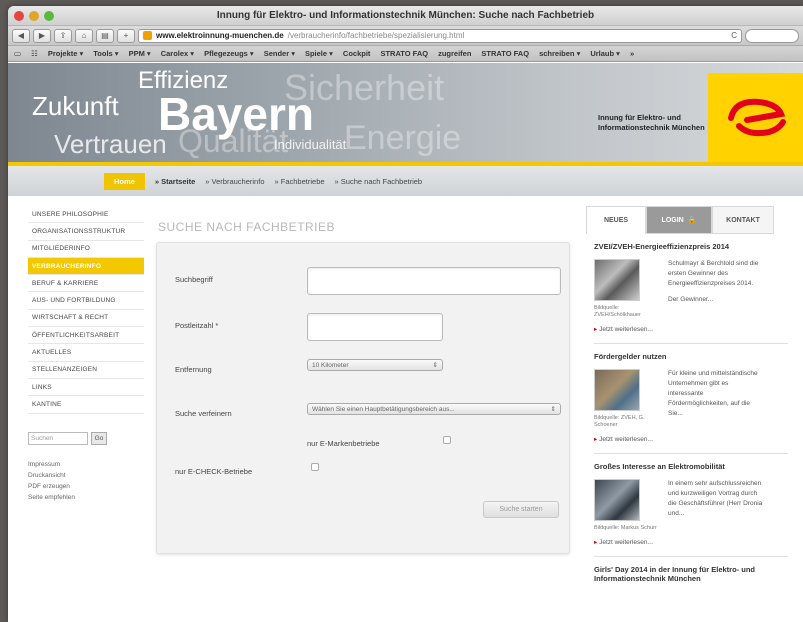 The height and width of the screenshot is (622, 803). I want to click on tab-kontakt: KONTAKT, so click(743, 220).